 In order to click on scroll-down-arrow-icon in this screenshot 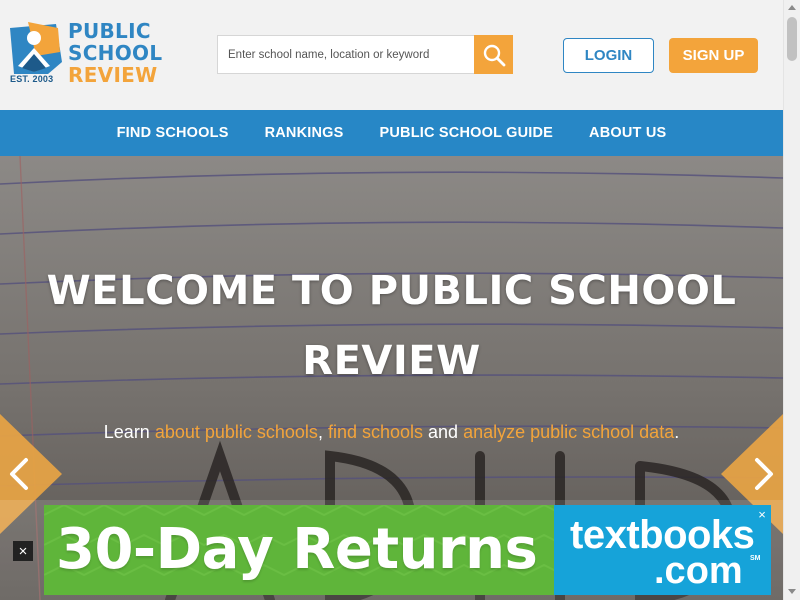, I will do `click(792, 591)`.